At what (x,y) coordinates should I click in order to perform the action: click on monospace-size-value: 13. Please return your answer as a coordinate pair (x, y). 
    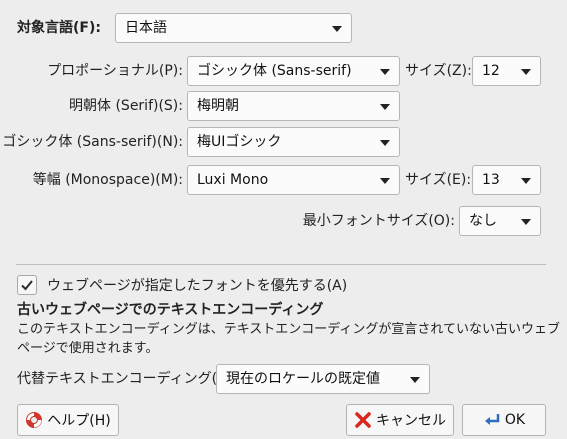
    Looking at the image, I should click on (491, 180).